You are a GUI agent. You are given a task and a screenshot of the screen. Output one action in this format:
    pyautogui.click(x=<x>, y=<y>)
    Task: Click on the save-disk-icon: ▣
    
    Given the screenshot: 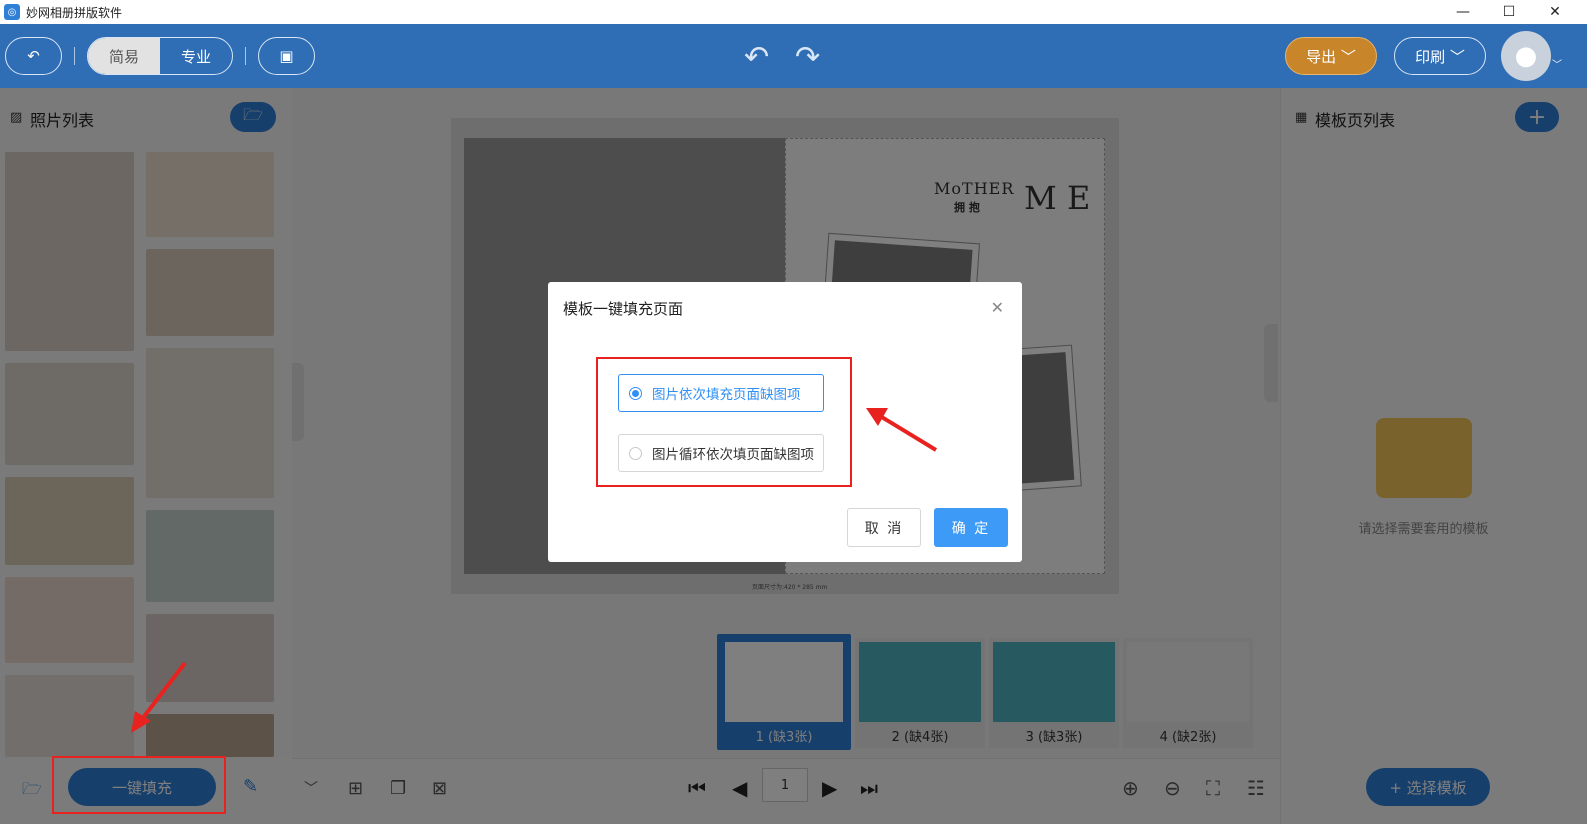 What is the action you would take?
    pyautogui.click(x=286, y=56)
    